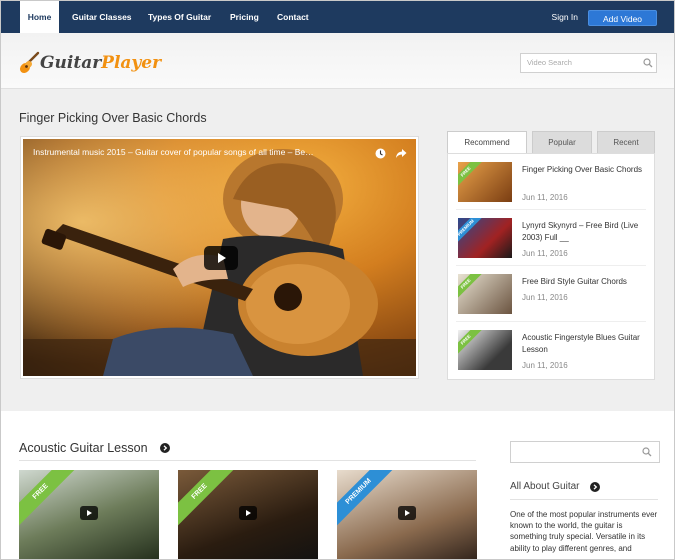 The image size is (675, 560). I want to click on signin-link: Sign In, so click(565, 17).